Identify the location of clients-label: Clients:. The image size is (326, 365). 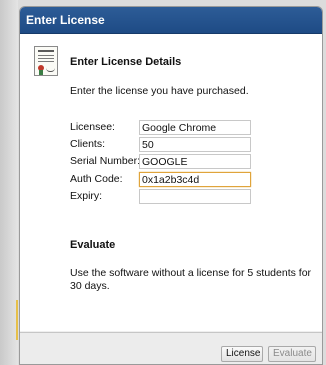
(88, 144).